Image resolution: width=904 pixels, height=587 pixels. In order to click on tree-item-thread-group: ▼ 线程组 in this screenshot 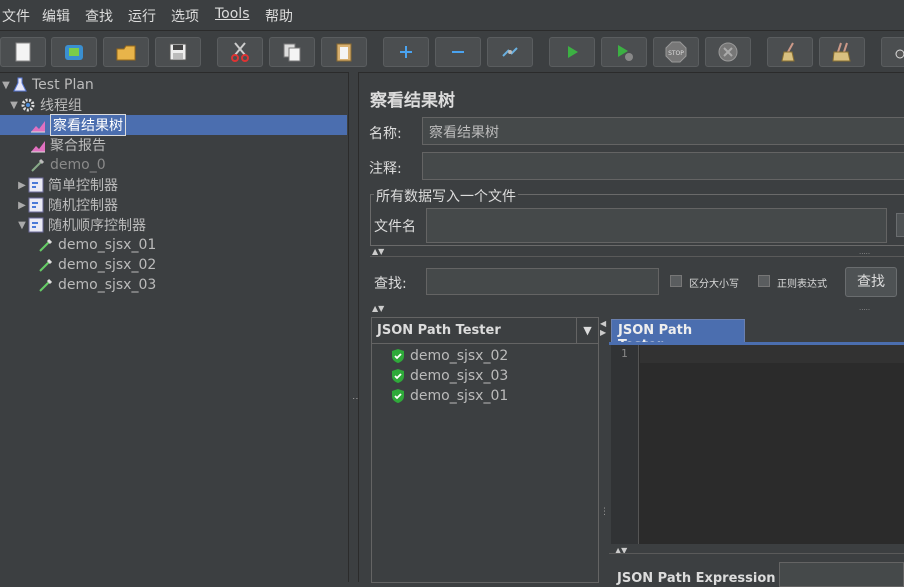, I will do `click(45, 105)`.